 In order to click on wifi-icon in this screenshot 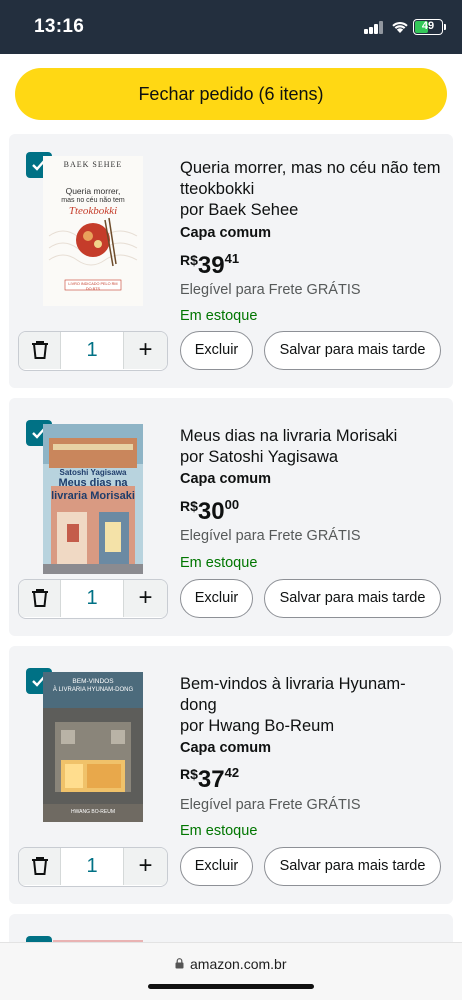, I will do `click(400, 27)`.